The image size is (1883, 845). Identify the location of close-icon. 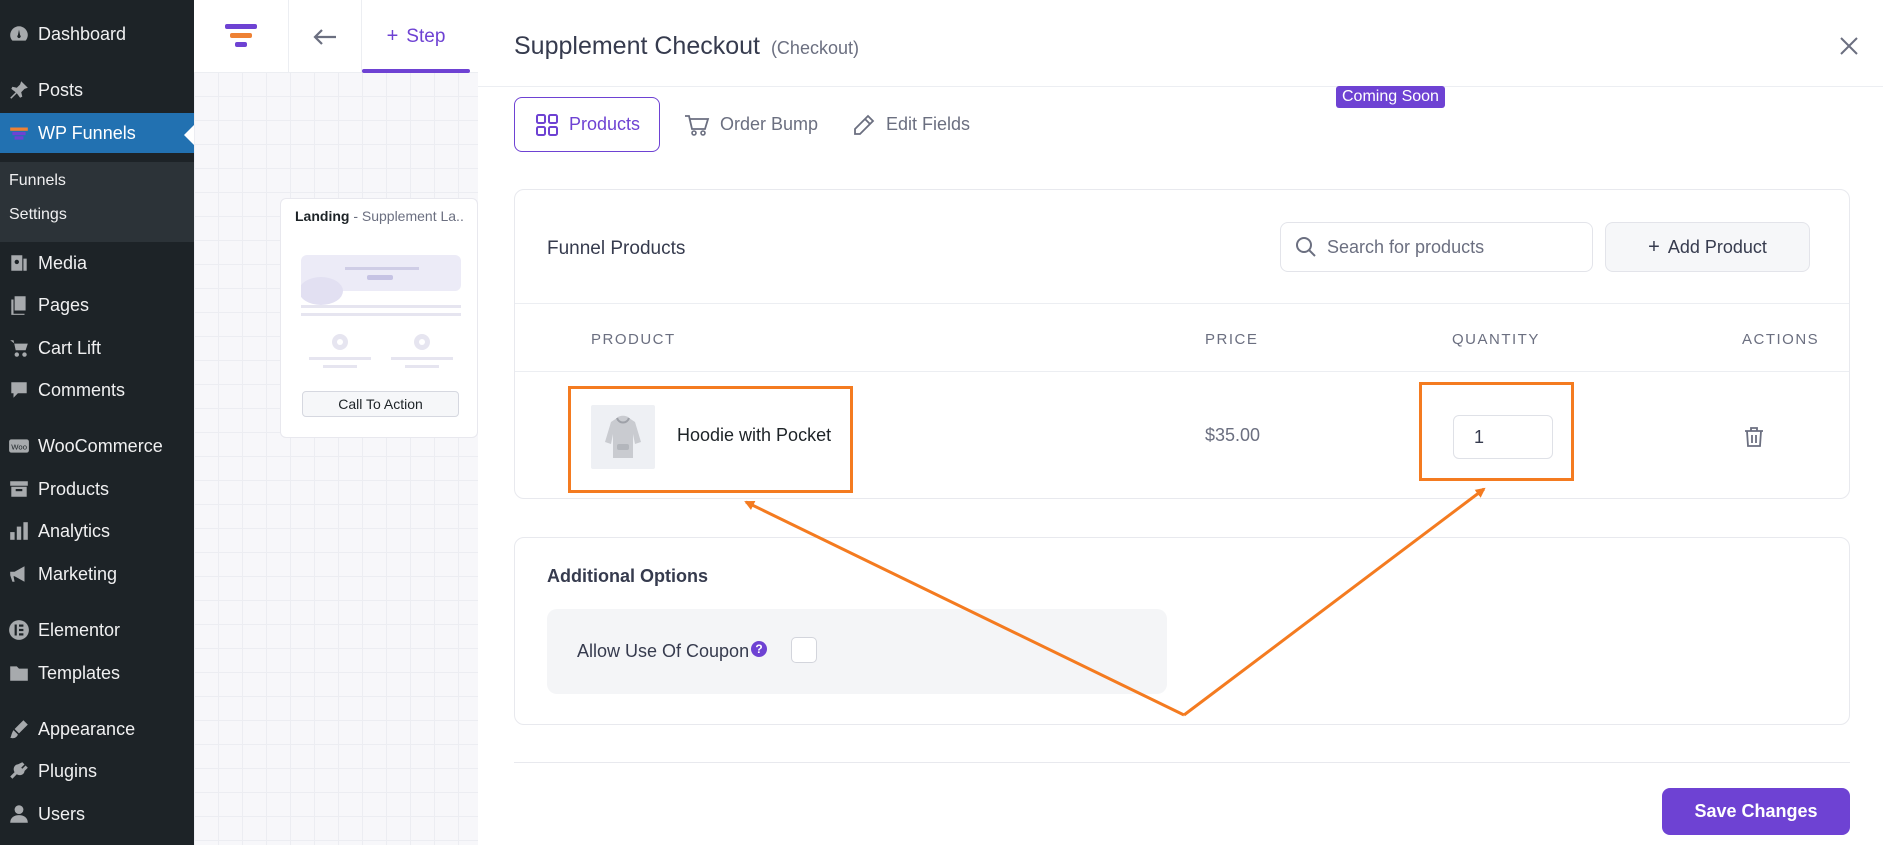
(1849, 46).